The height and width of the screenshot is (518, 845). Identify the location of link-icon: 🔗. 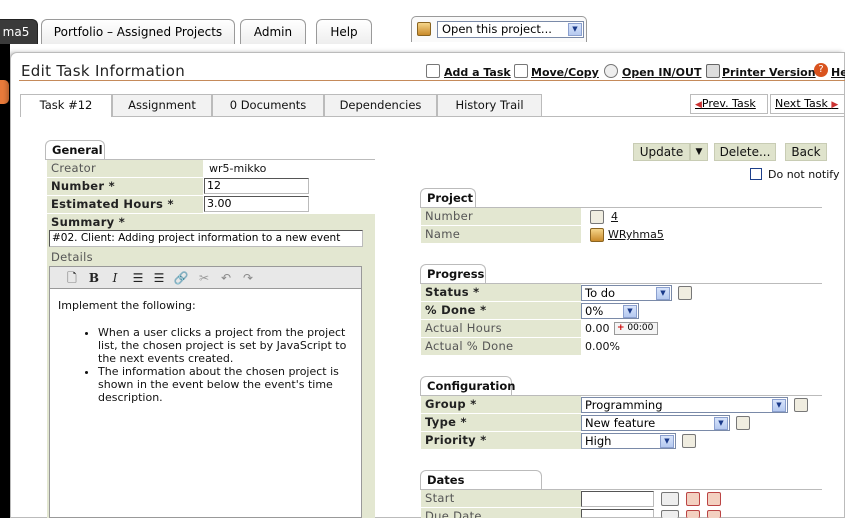
(181, 278).